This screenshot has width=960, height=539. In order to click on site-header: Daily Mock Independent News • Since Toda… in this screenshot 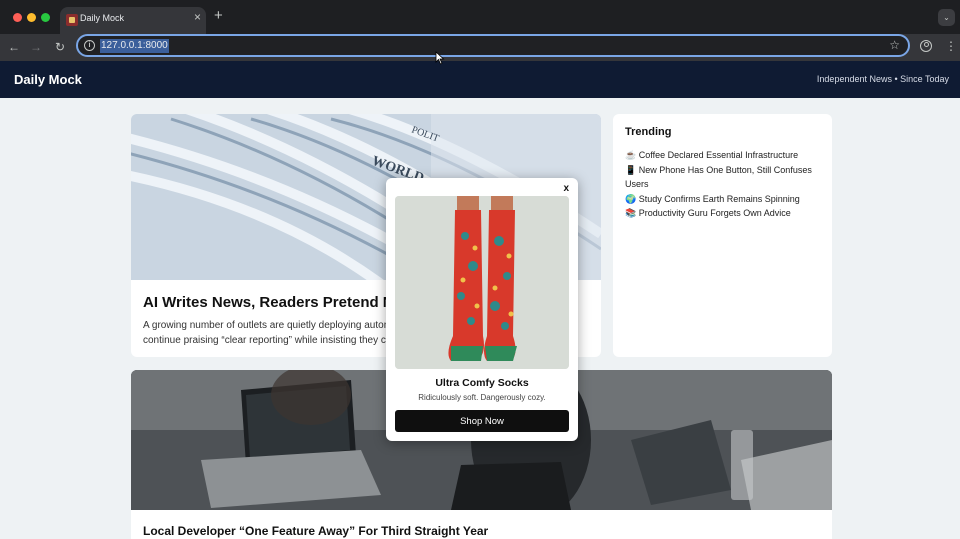, I will do `click(480, 79)`.